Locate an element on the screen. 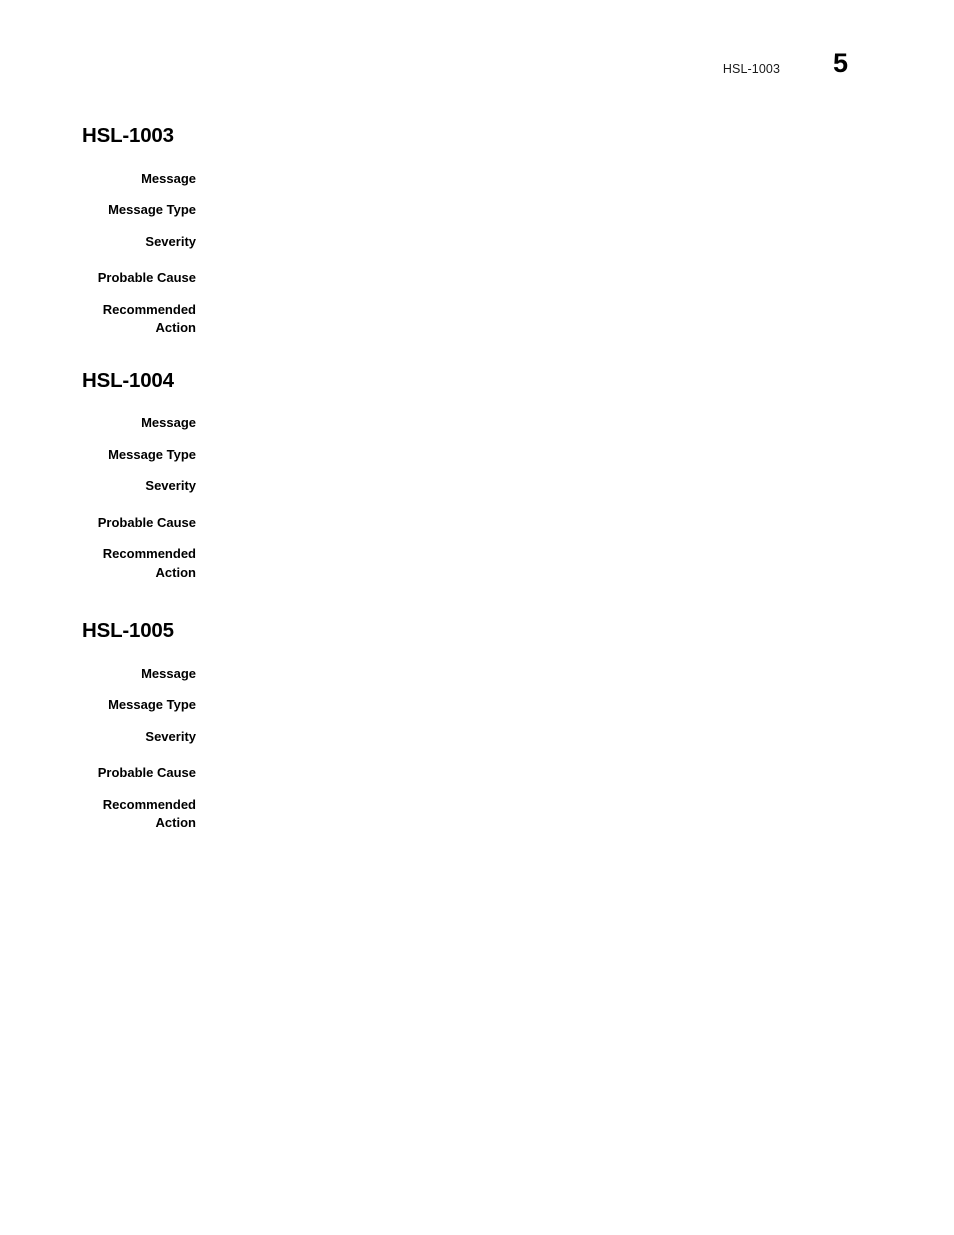  running-header: HSL-1003 5 is located at coordinates (477, 72).